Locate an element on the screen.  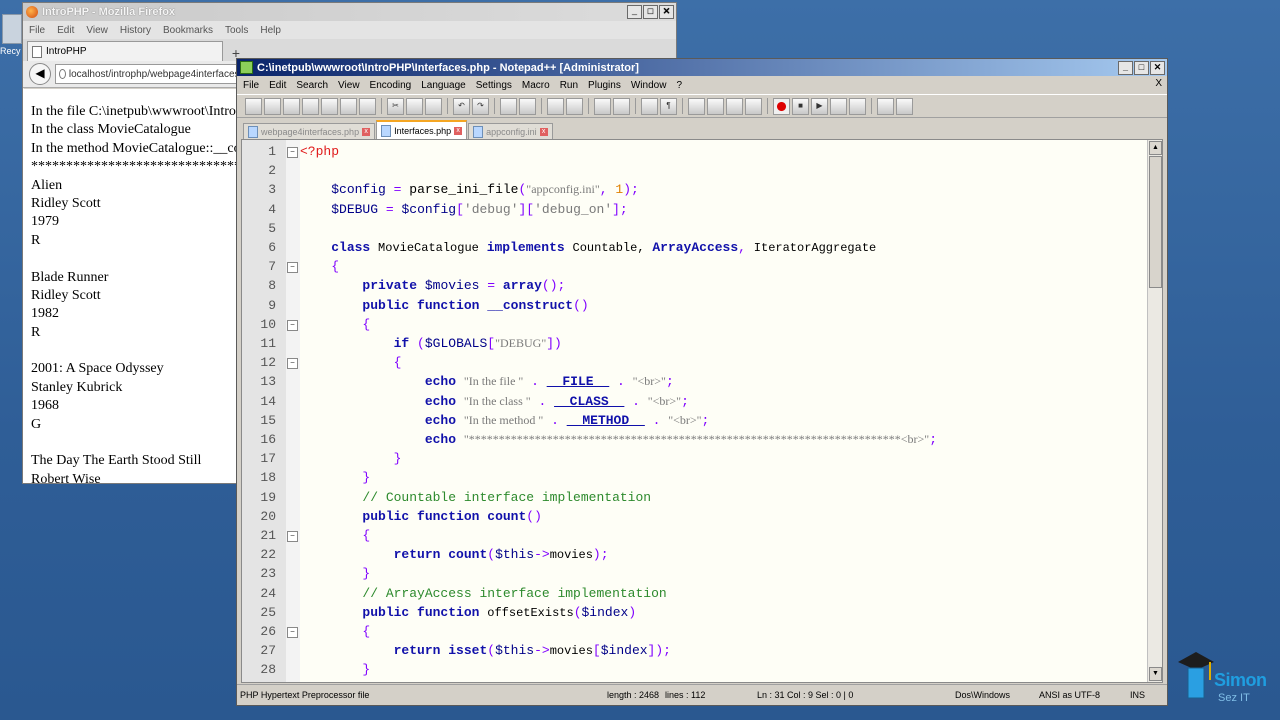
tab-introphp: IntroPHP is located at coordinates (125, 51).